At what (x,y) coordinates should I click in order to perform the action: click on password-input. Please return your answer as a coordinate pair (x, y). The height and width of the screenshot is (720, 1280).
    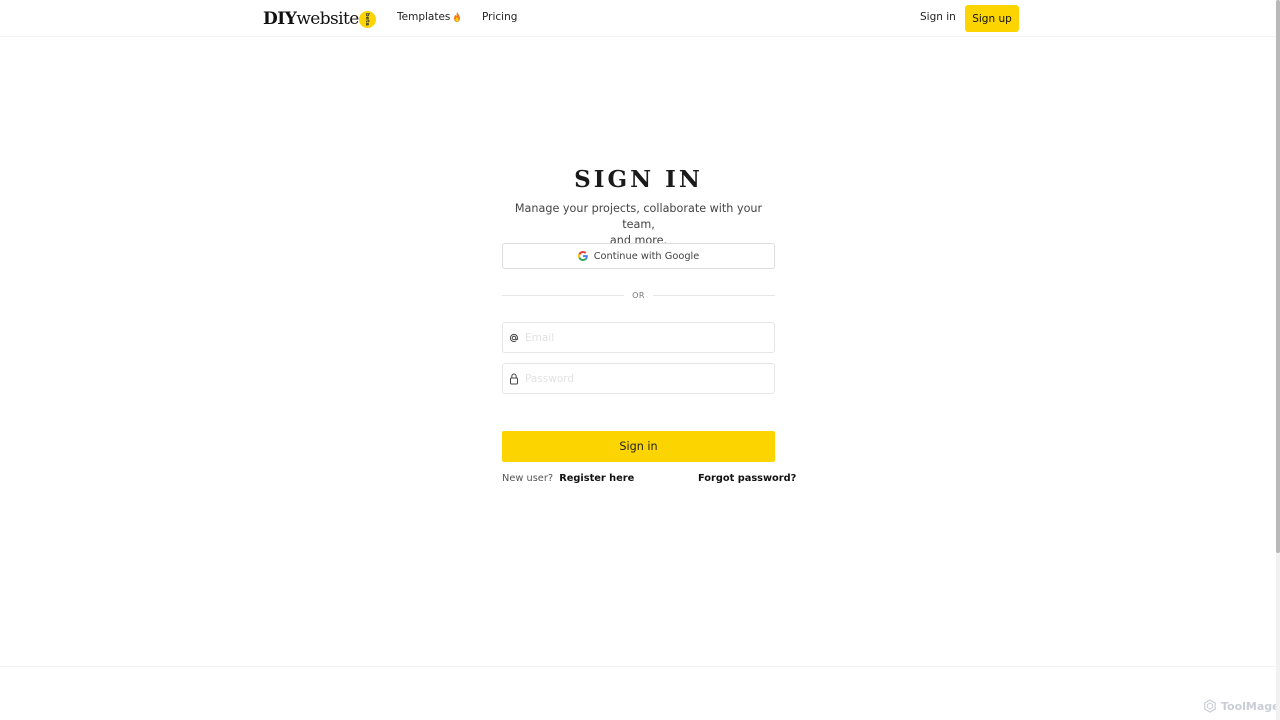
    Looking at the image, I should click on (649, 378).